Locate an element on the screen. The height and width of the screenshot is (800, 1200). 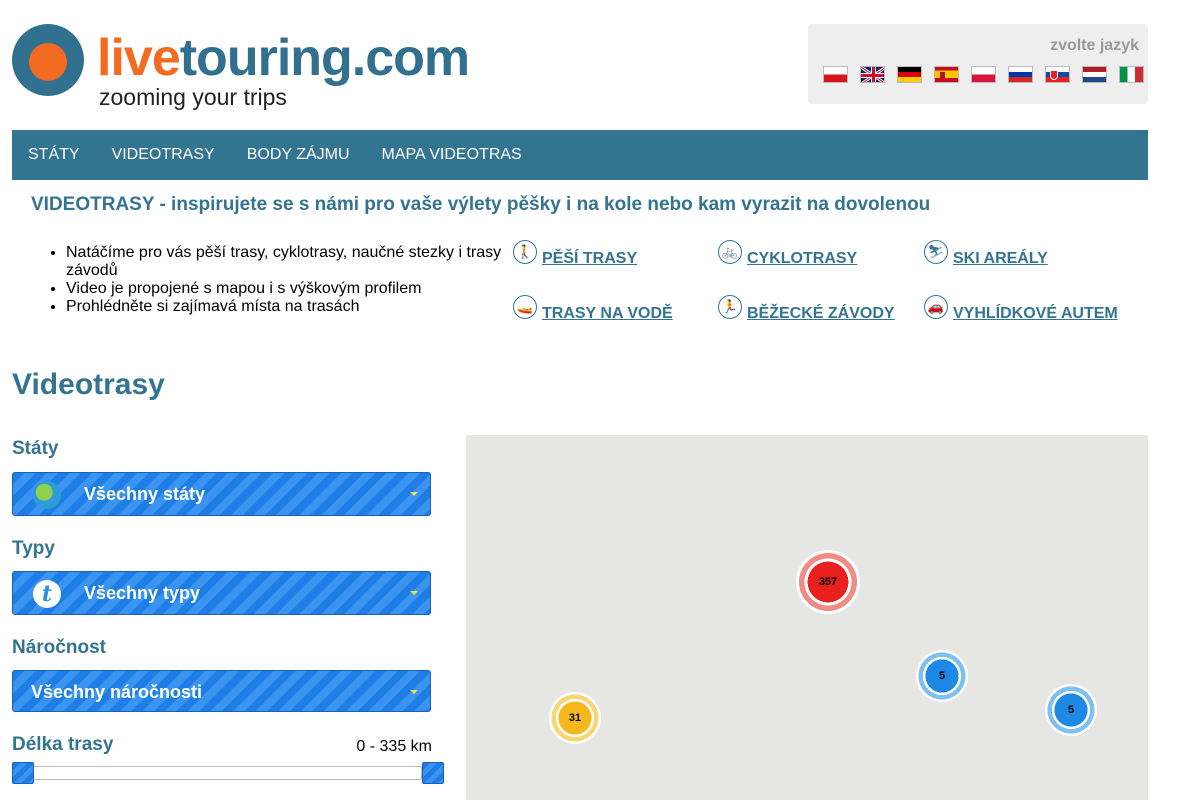
category-link: 🚶 PĚŠÍ TRASY is located at coordinates (575, 254).